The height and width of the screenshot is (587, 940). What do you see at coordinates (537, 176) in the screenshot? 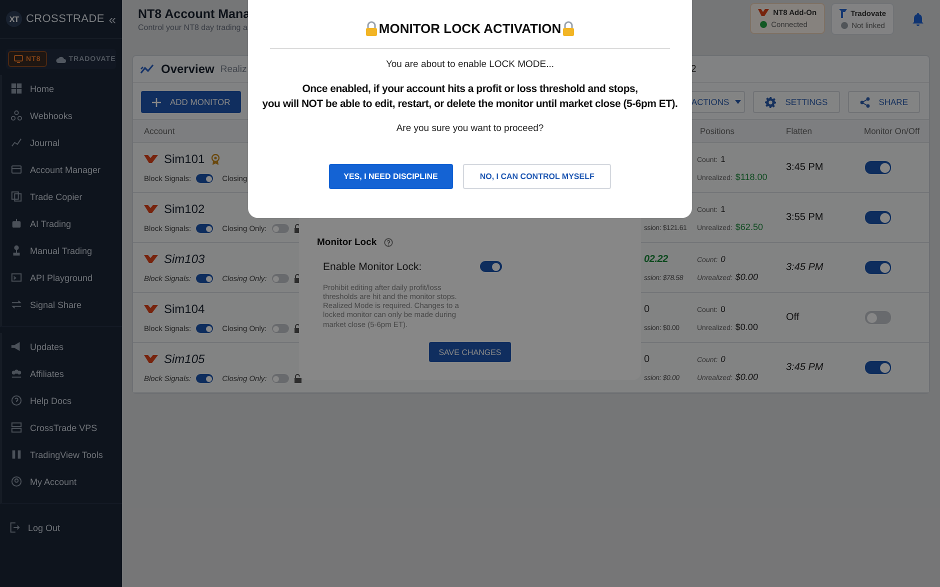
I see `cancel-button: NO, I CAN CONTROL MYSELF` at bounding box center [537, 176].